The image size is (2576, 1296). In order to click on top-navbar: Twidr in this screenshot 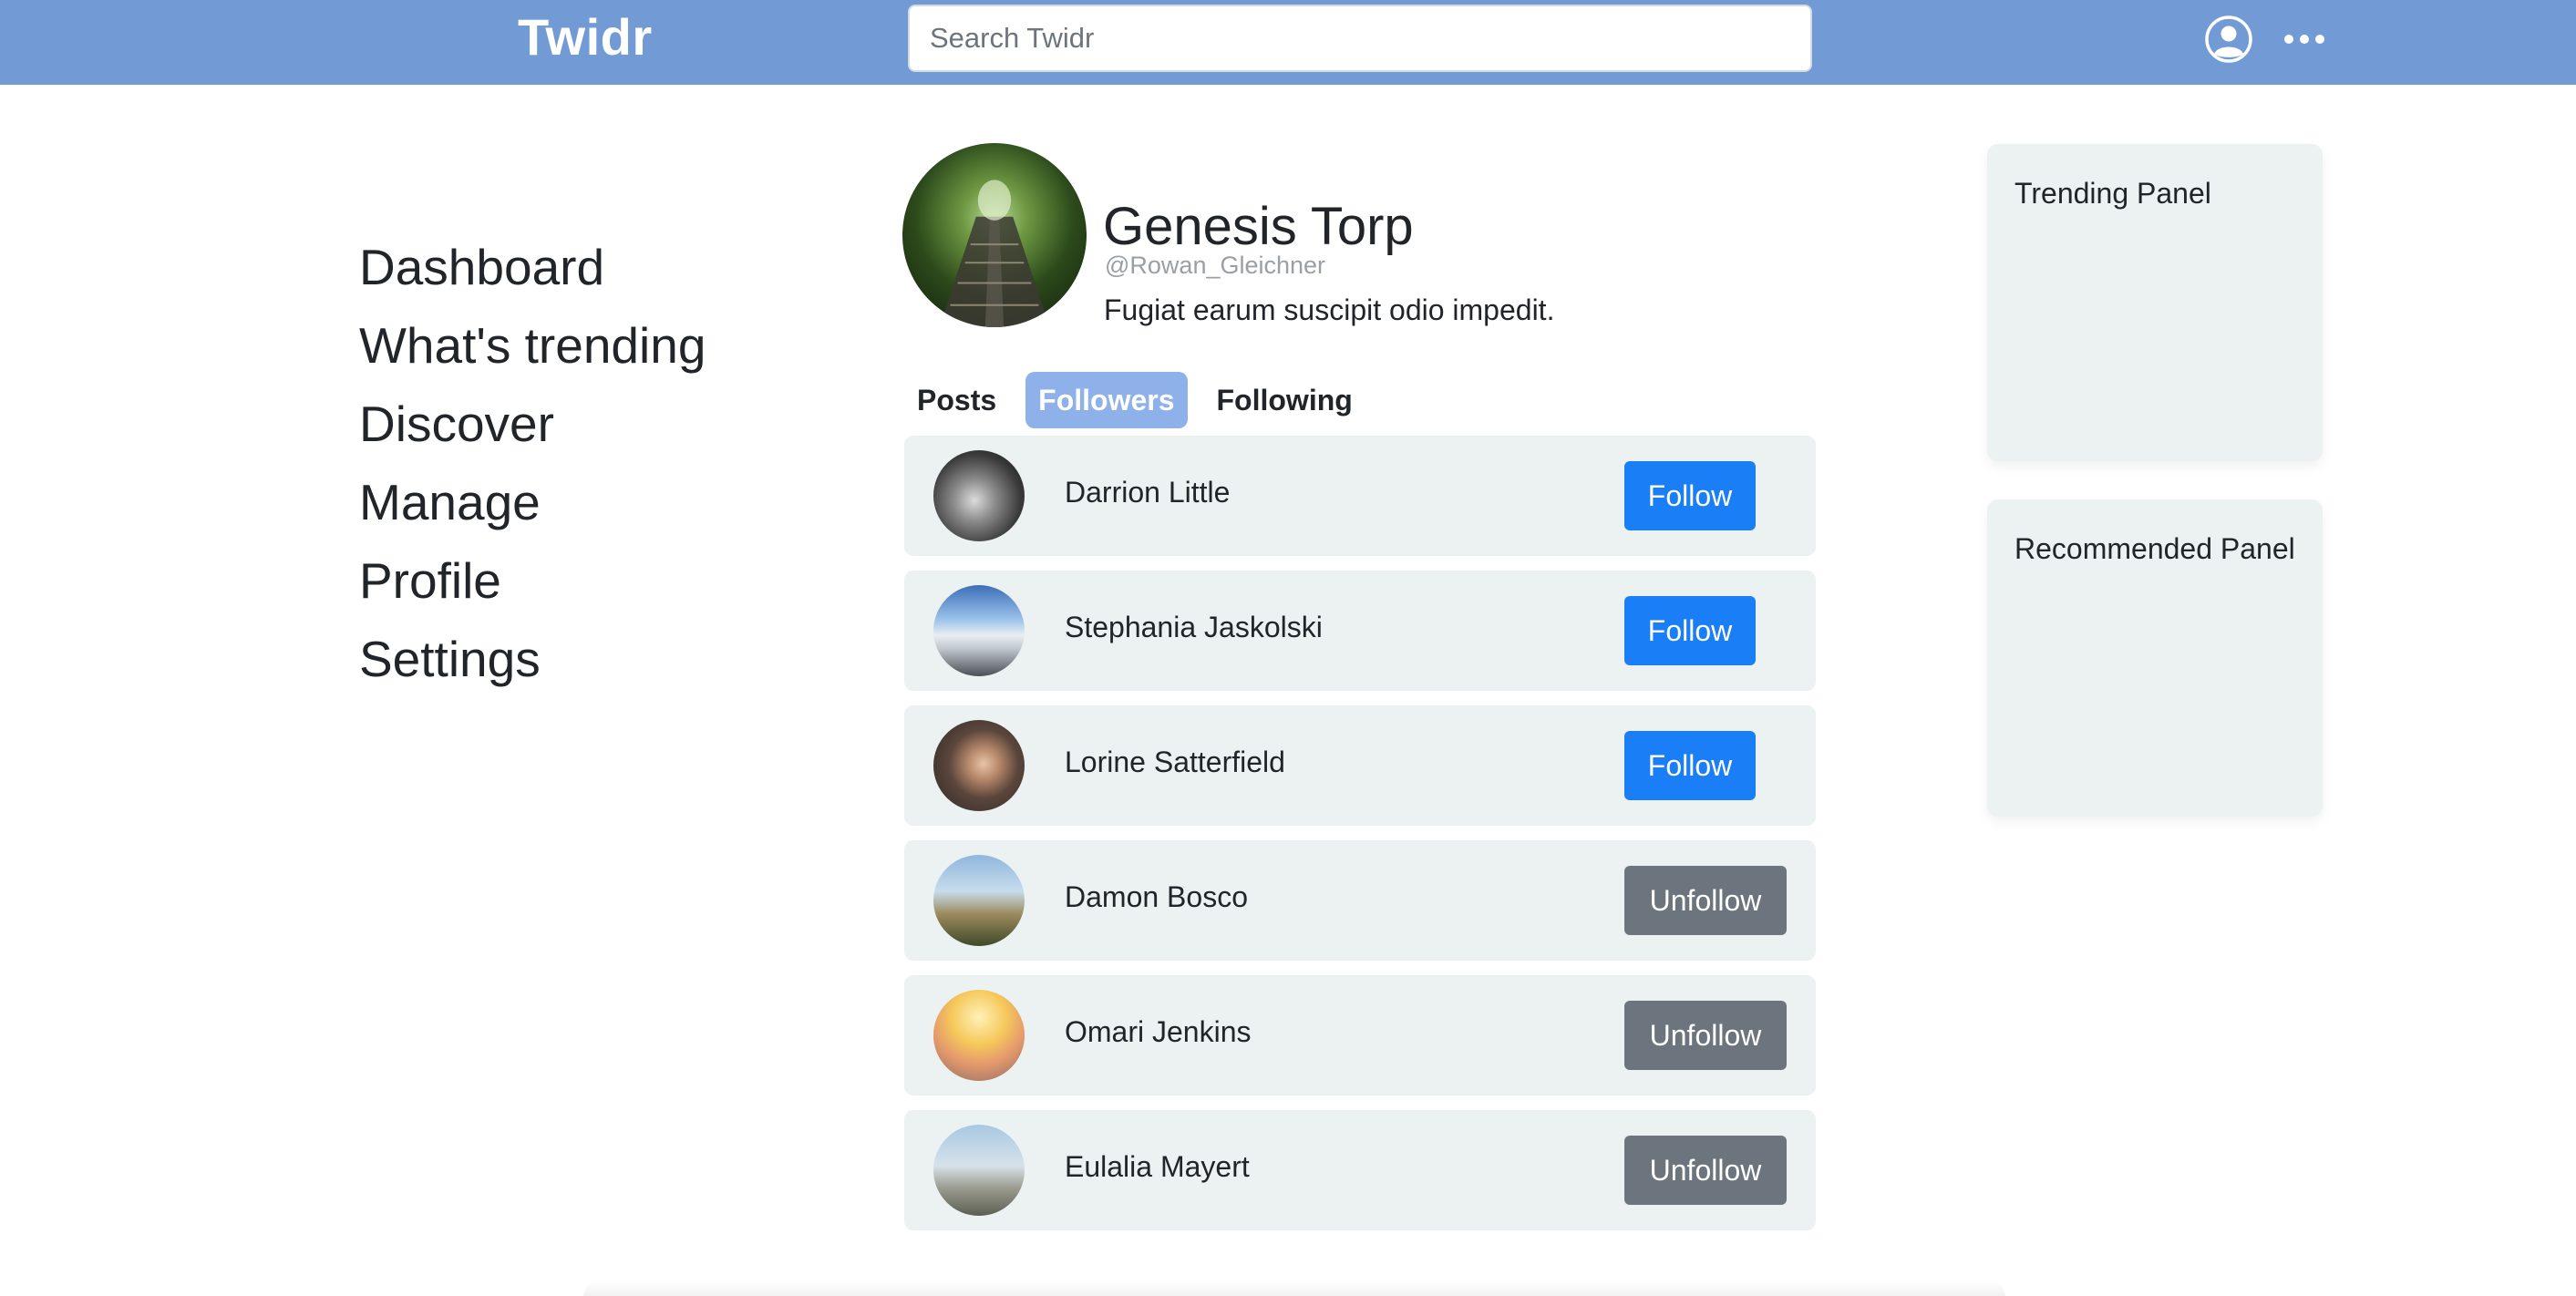, I will do `click(1288, 43)`.